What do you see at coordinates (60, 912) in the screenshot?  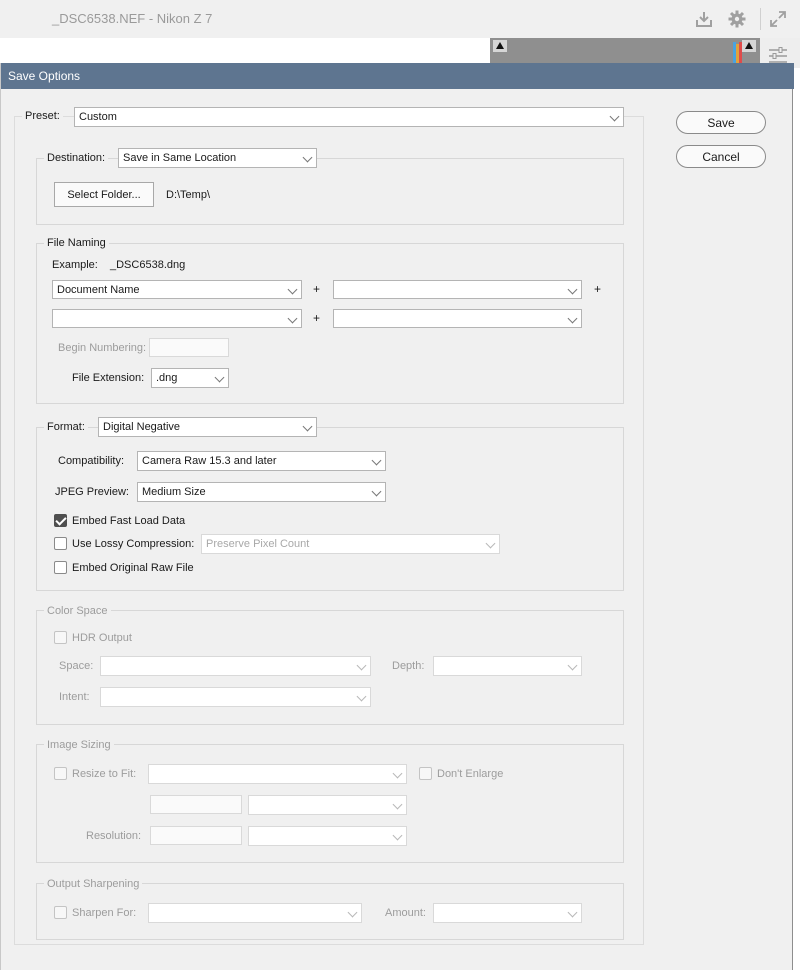 I see `sharpen-for-checkbox` at bounding box center [60, 912].